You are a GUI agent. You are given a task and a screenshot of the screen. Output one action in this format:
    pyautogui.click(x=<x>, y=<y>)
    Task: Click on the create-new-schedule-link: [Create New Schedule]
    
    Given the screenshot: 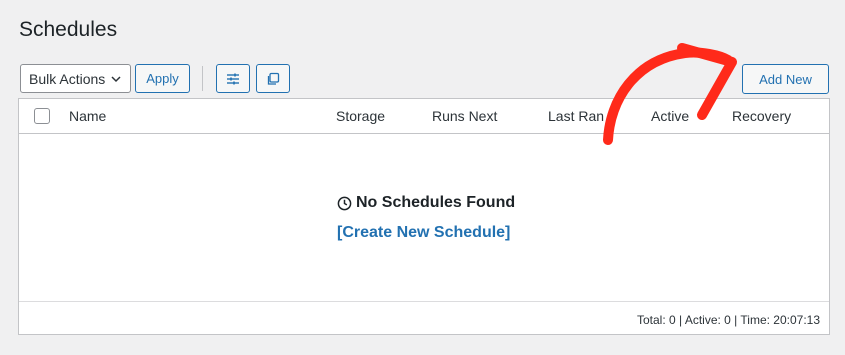 What is the action you would take?
    pyautogui.click(x=423, y=233)
    